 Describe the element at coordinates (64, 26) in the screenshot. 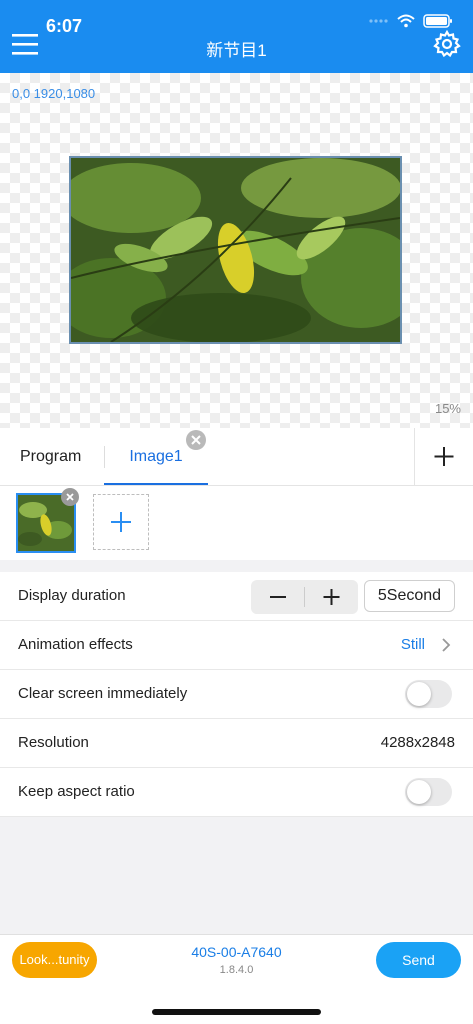

I see `status-time: 6:07` at that location.